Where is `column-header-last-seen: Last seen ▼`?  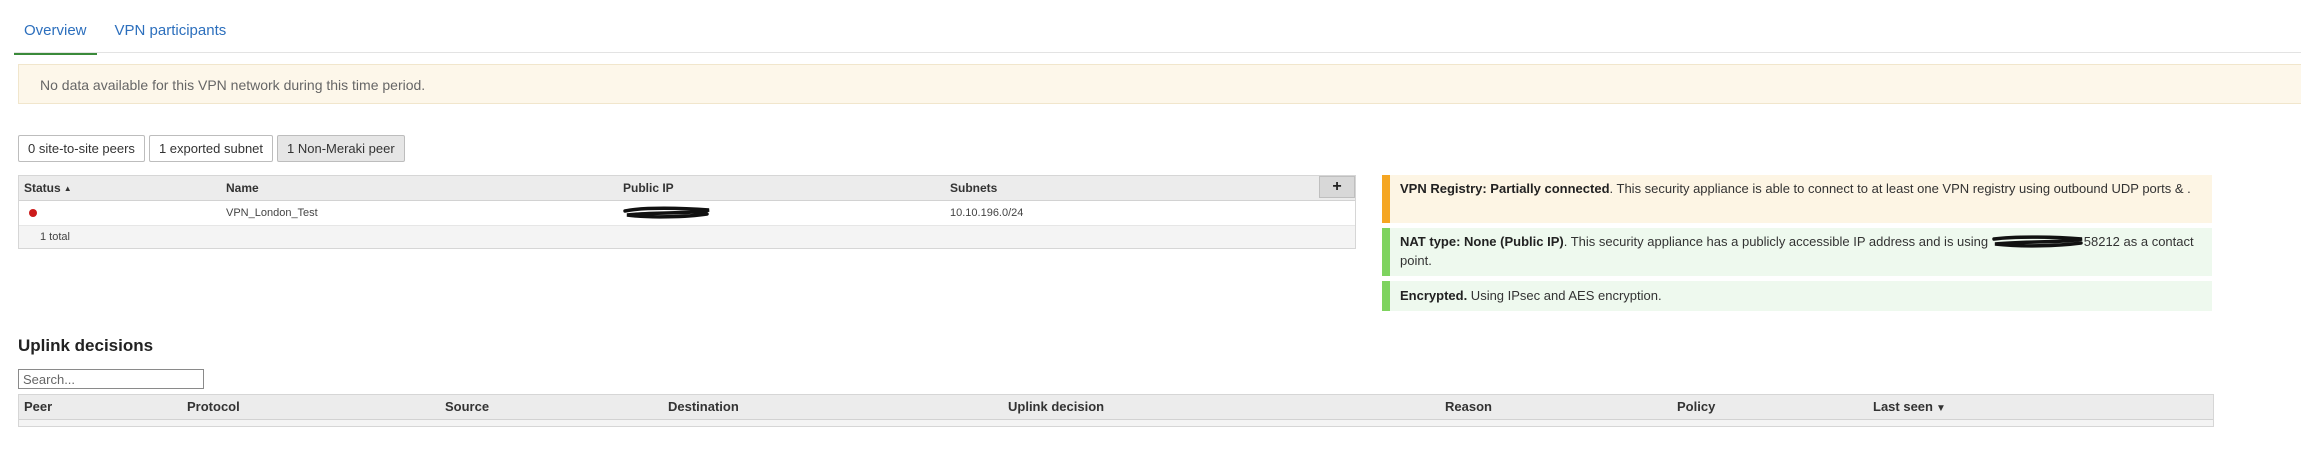 column-header-last-seen: Last seen ▼ is located at coordinates (1909, 408).